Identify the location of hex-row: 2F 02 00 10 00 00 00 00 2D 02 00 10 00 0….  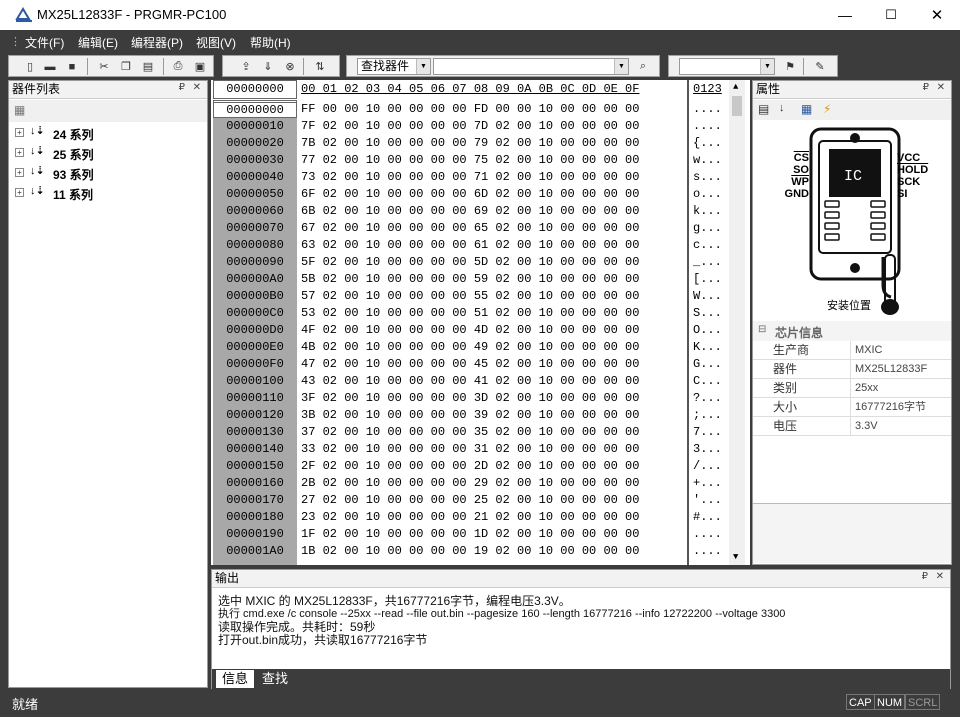
(470, 466).